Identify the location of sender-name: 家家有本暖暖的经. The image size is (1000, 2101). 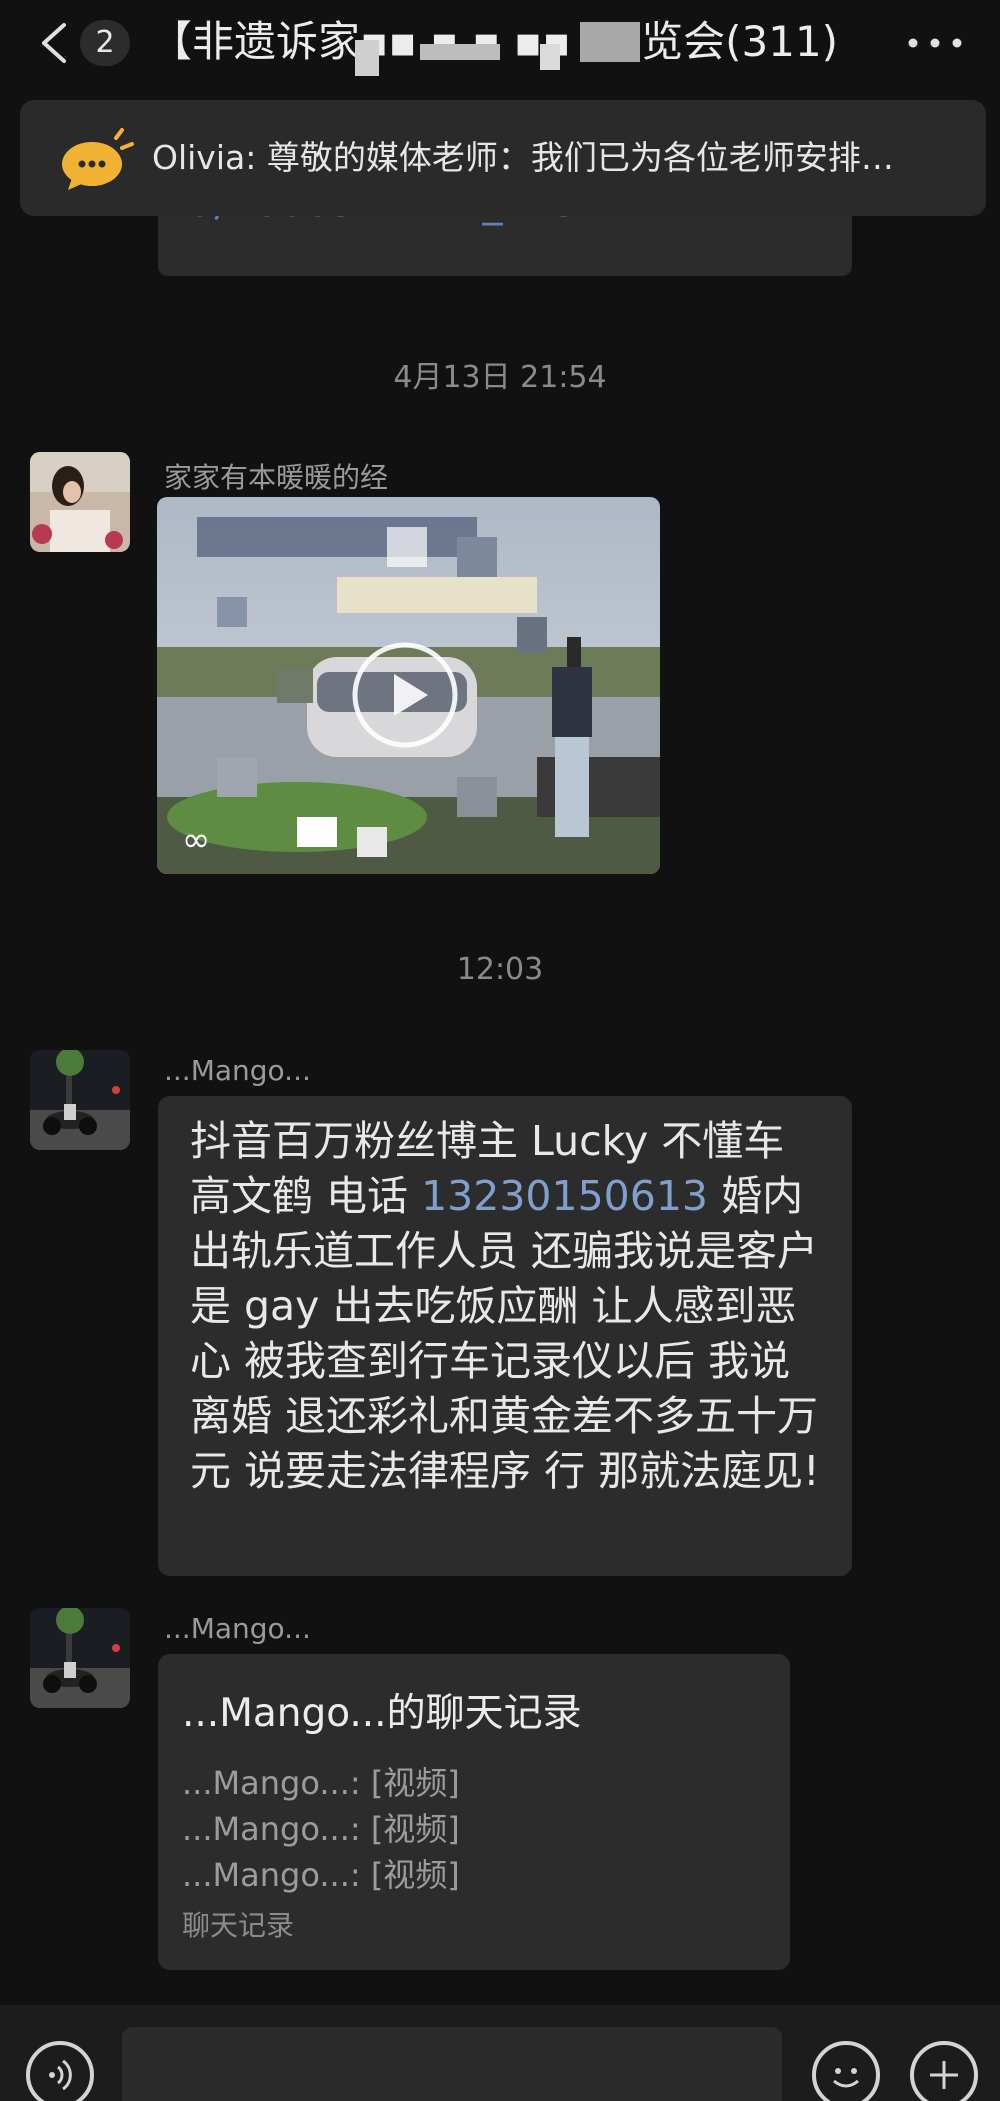
(276, 477).